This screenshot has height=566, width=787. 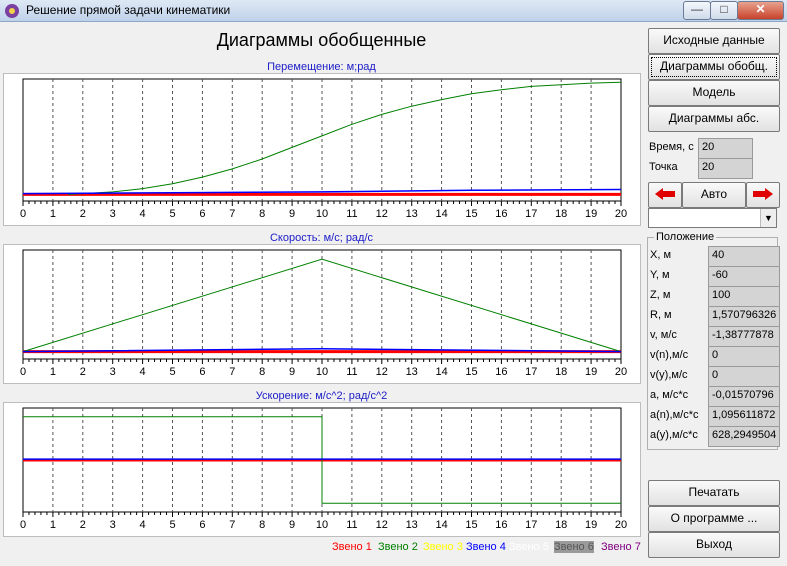 What do you see at coordinates (669, 355) in the screenshot?
I see `position-label: v(n),м/с` at bounding box center [669, 355].